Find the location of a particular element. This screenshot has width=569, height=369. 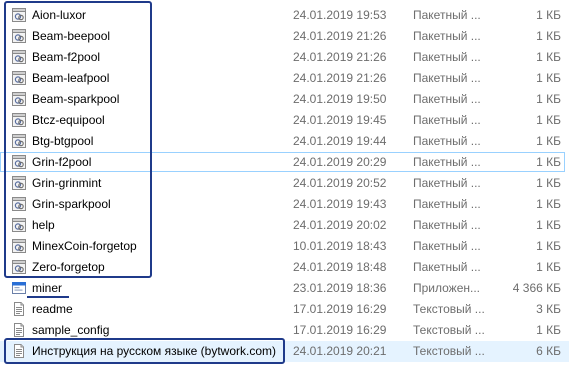

application-icon is located at coordinates (19, 288).